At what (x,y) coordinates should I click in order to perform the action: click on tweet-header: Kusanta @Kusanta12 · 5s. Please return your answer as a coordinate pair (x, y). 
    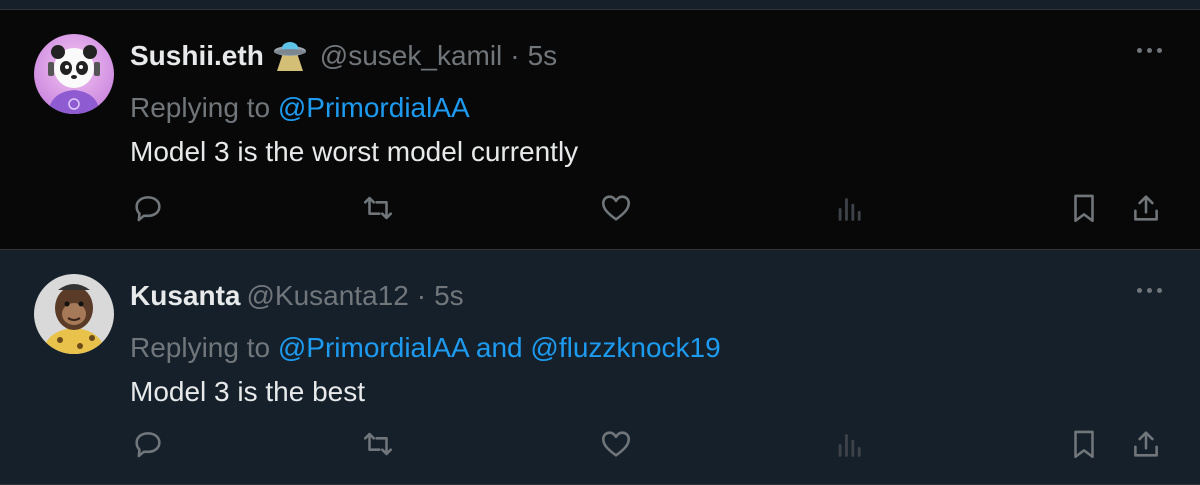
    Looking at the image, I should click on (297, 296).